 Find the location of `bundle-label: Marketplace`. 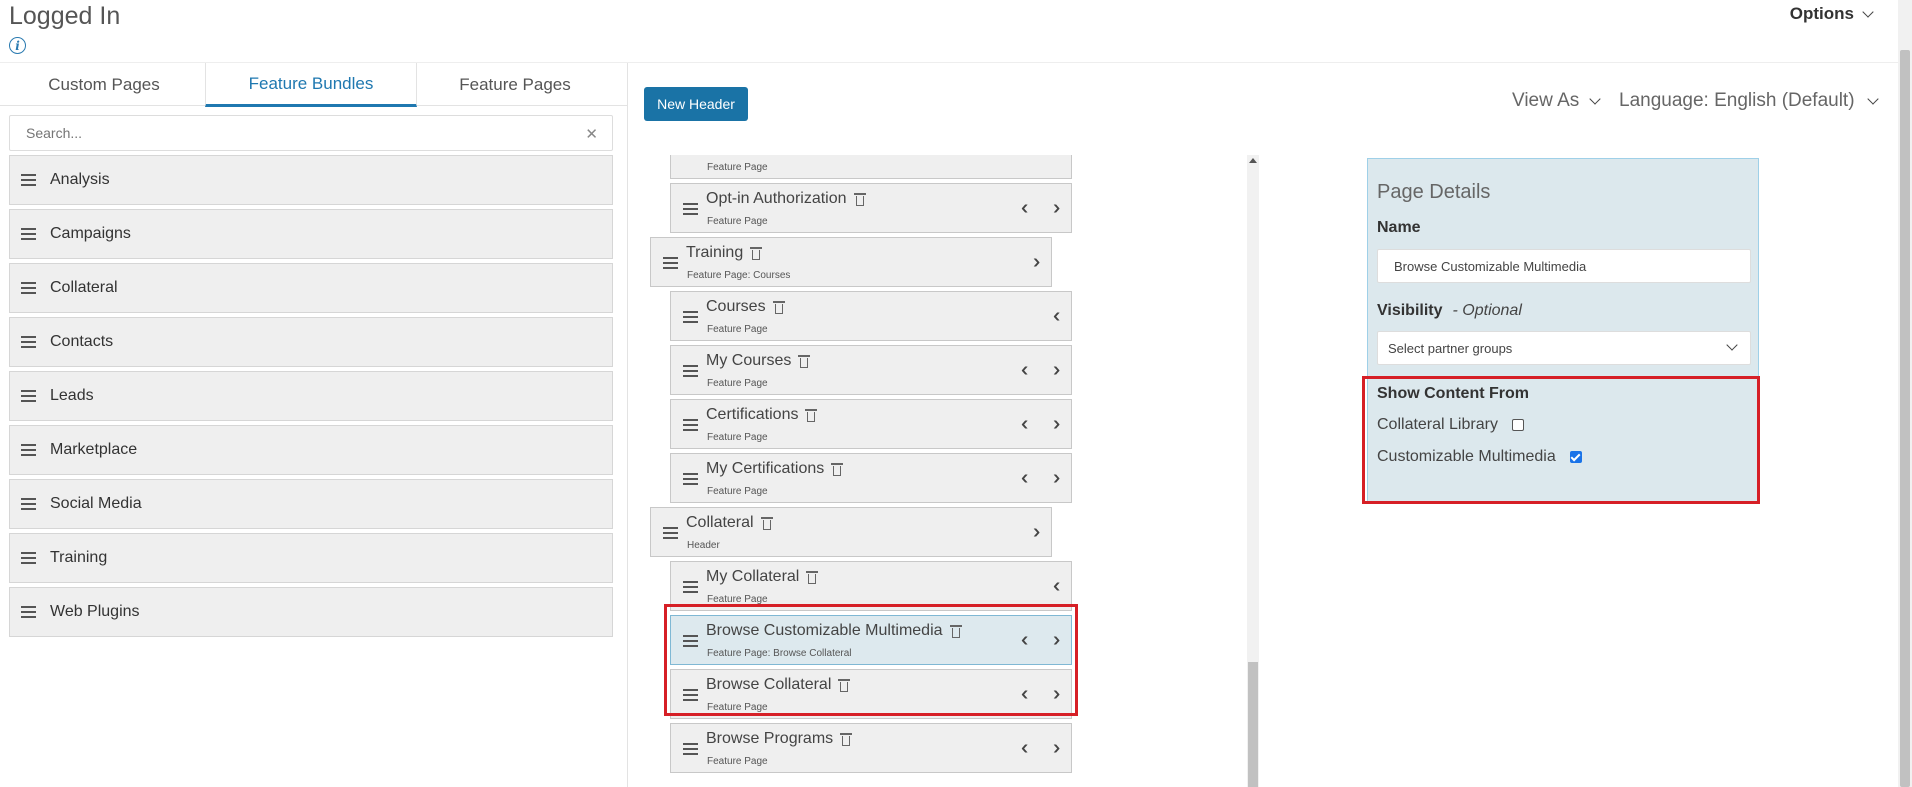

bundle-label: Marketplace is located at coordinates (94, 449).